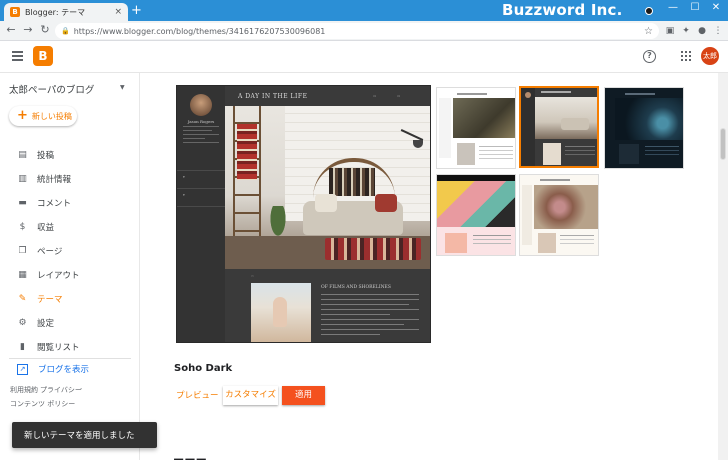 This screenshot has width=728, height=460. Describe the element at coordinates (201, 136) in the screenshot. I see `preview-sidebar-text` at that location.